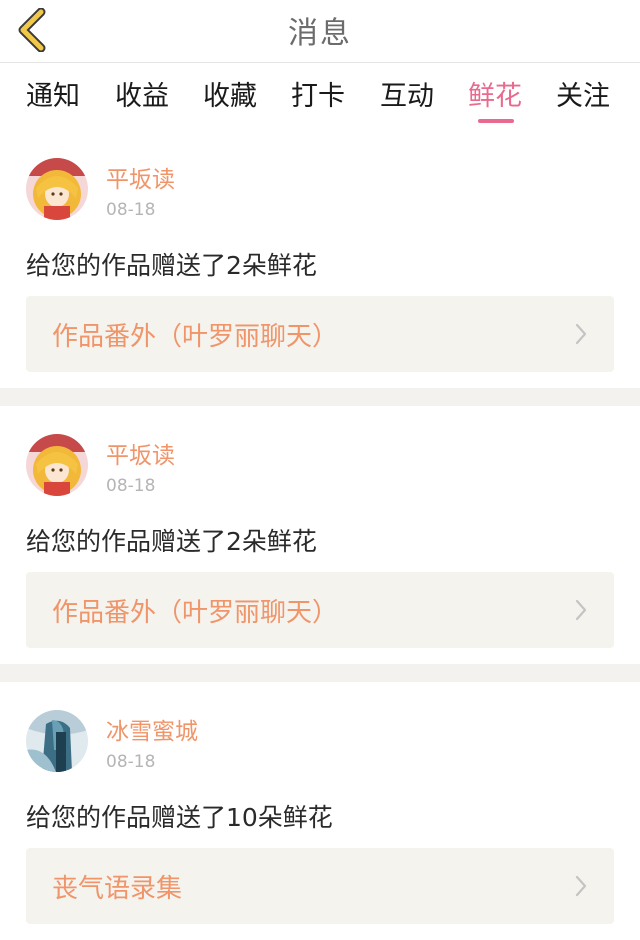  I want to click on tab-flowers: 鲜花, so click(495, 97).